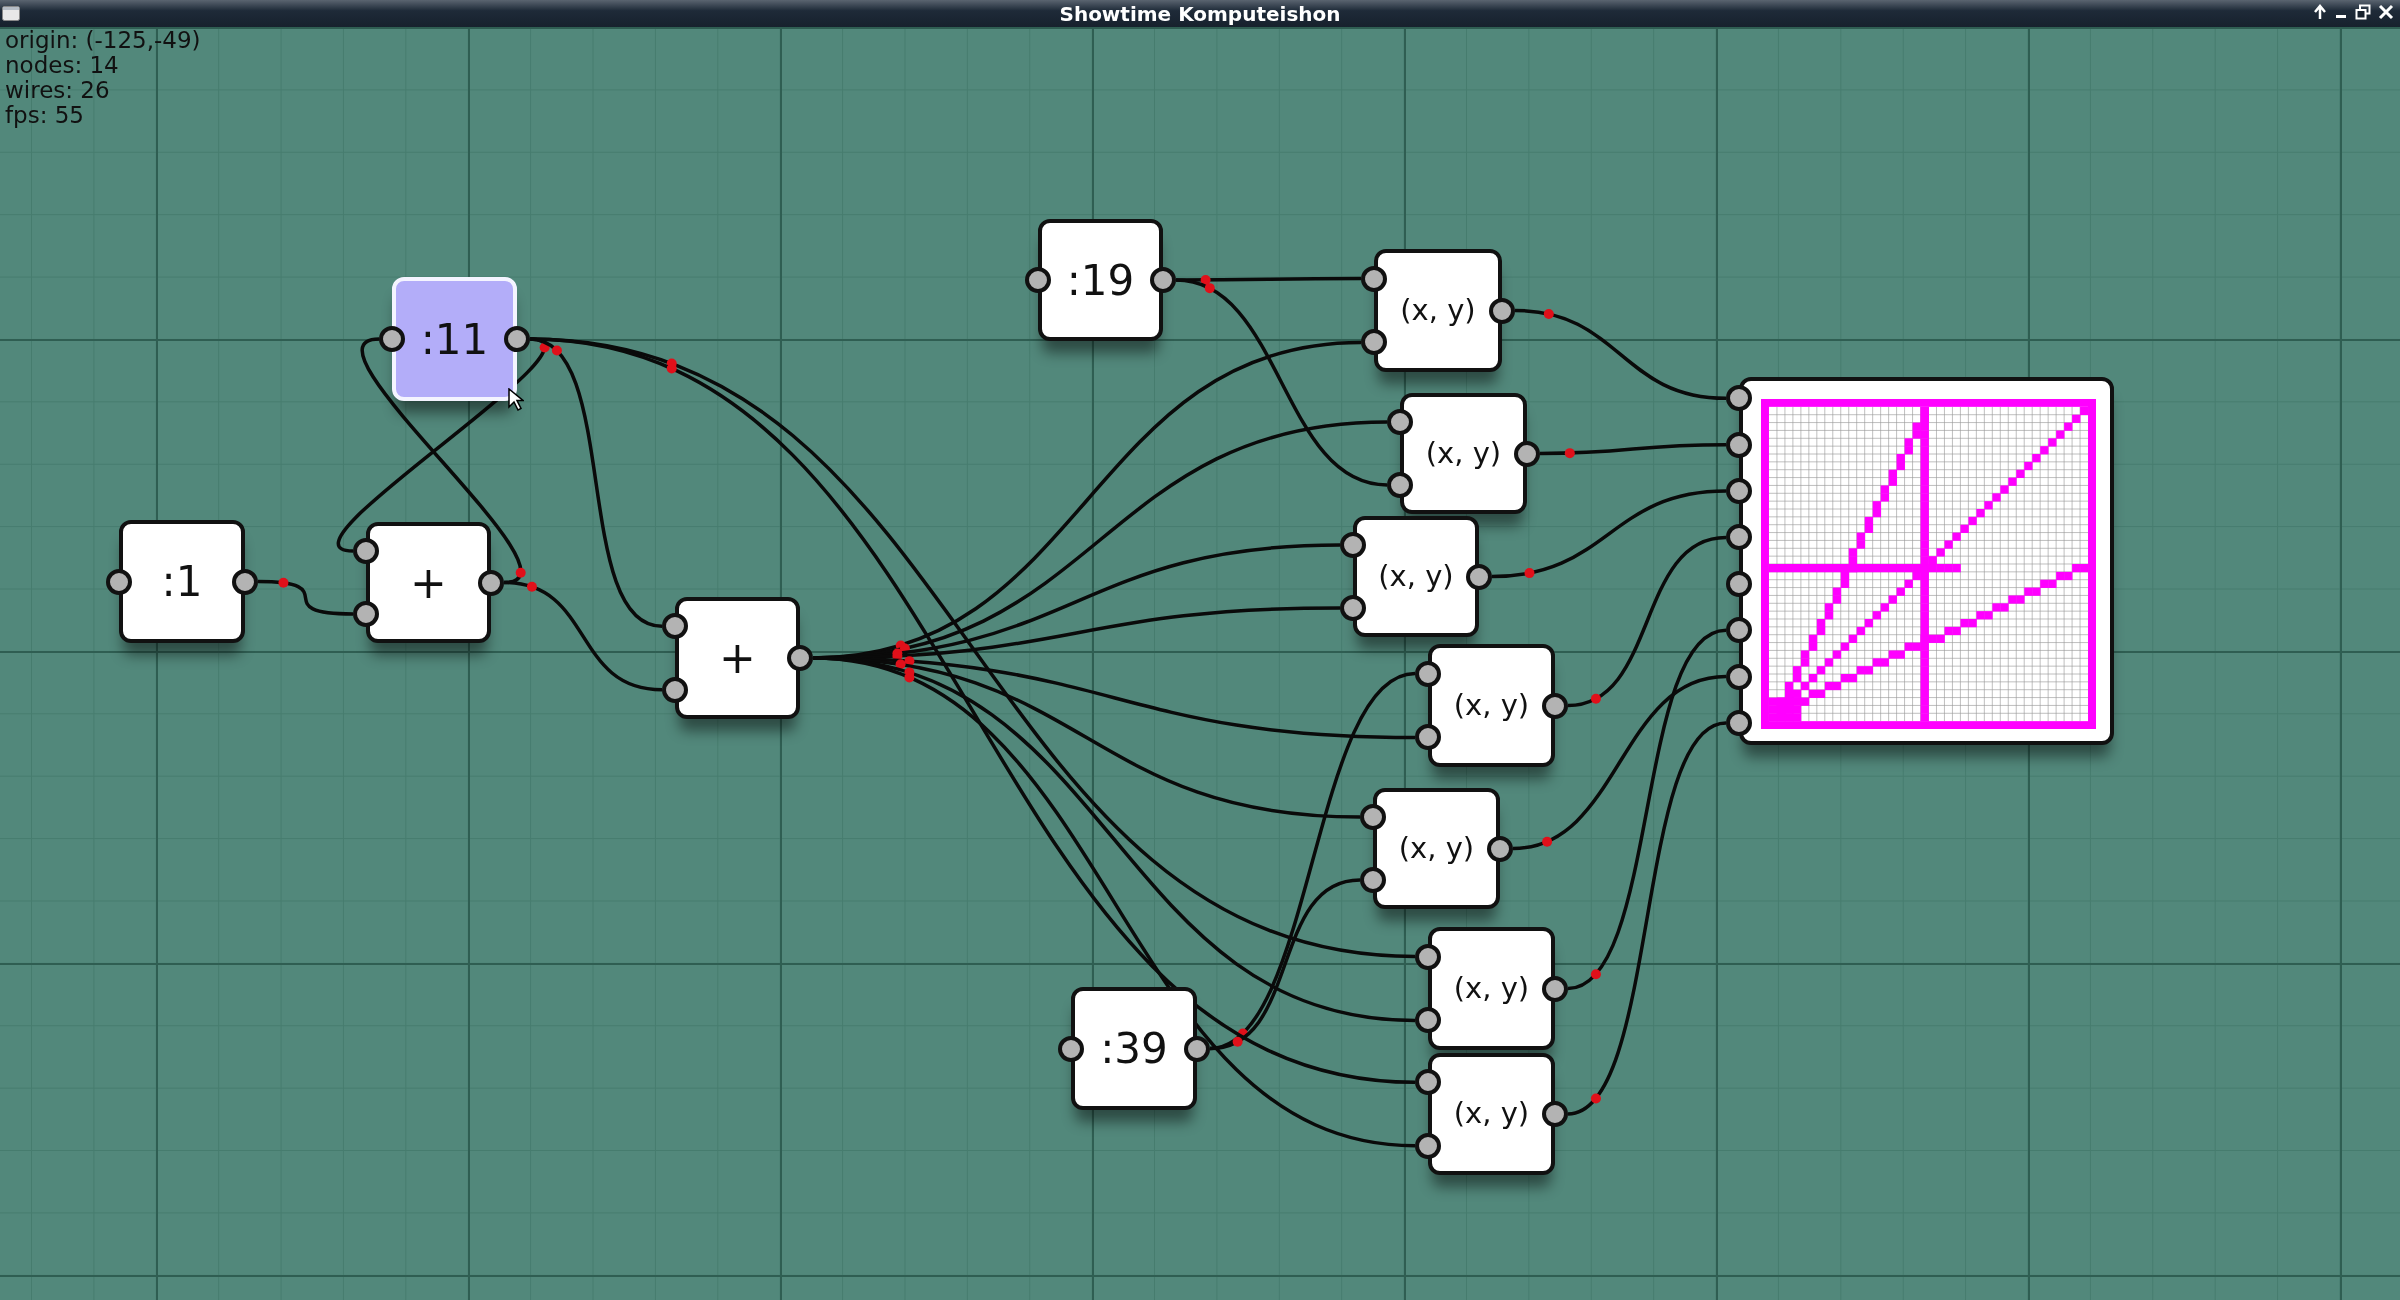  What do you see at coordinates (454, 339) in the screenshot?
I see `node: :11` at bounding box center [454, 339].